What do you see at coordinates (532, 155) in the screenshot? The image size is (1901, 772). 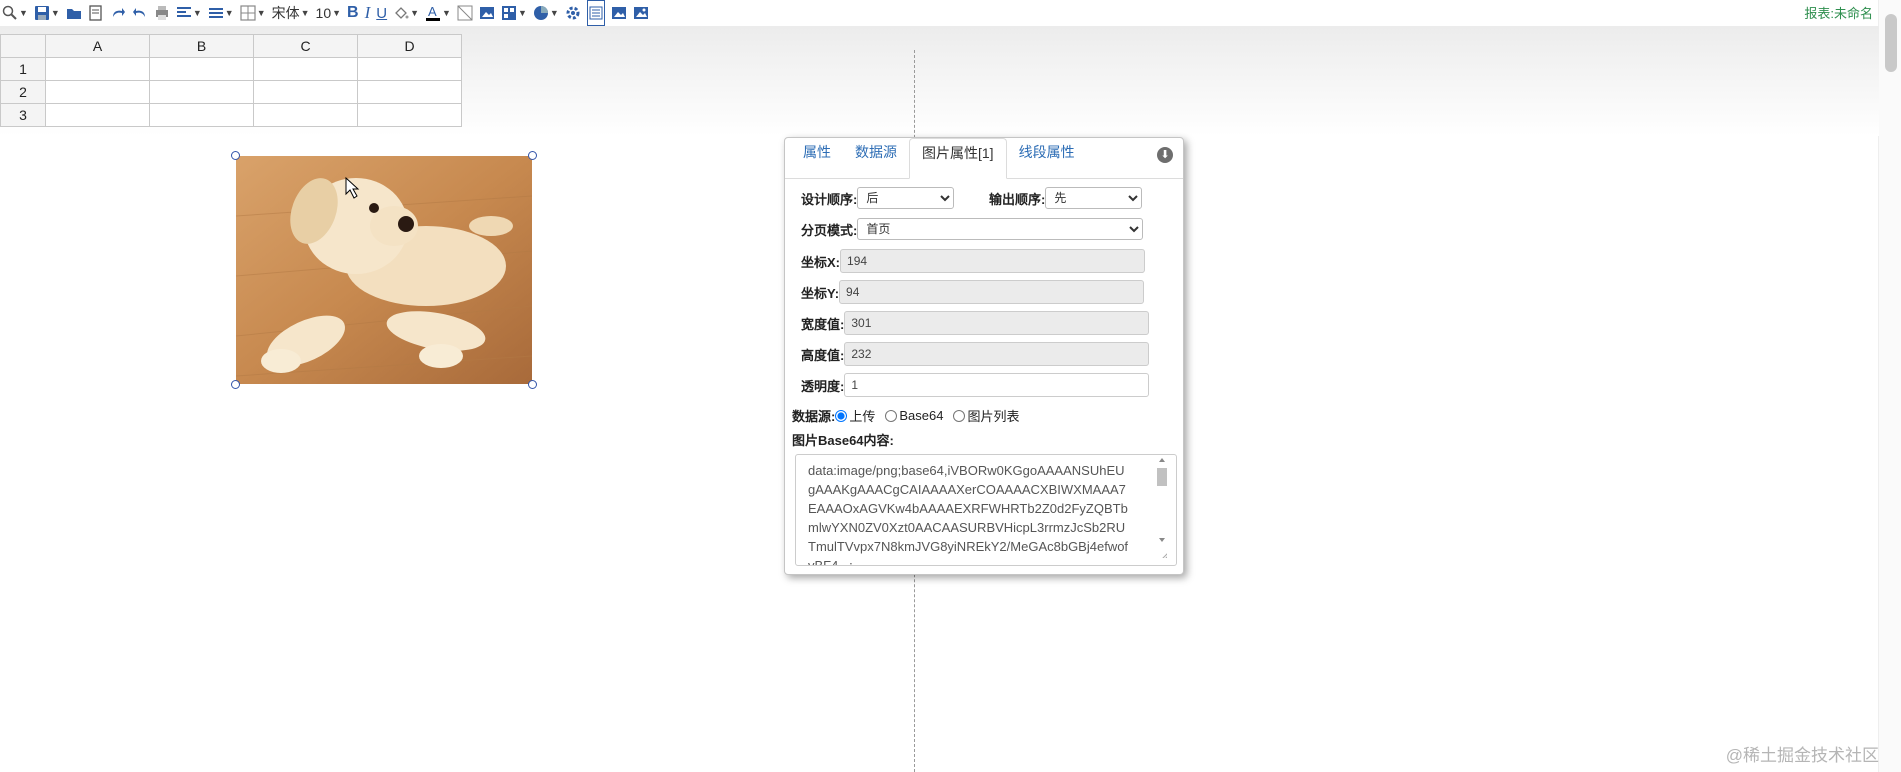 I see `resize-handle-top-right` at bounding box center [532, 155].